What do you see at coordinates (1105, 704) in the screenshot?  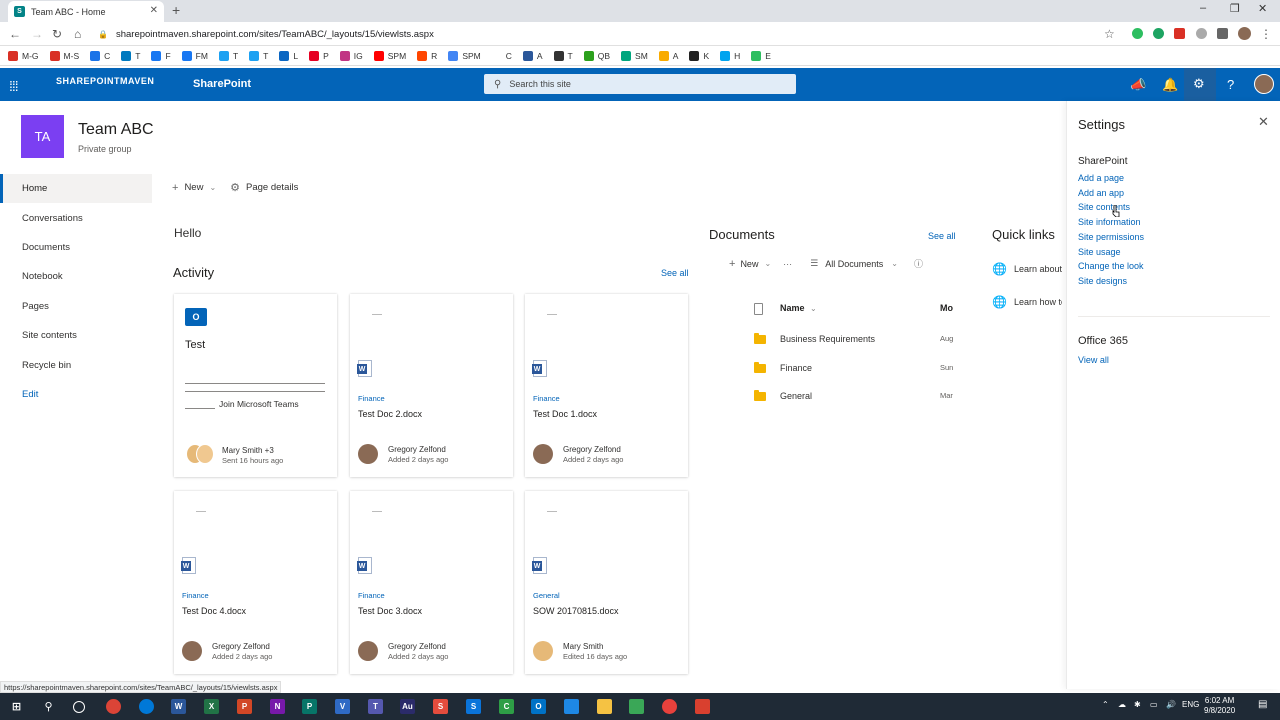 I see `tray-chevron-icon: ⌃` at bounding box center [1105, 704].